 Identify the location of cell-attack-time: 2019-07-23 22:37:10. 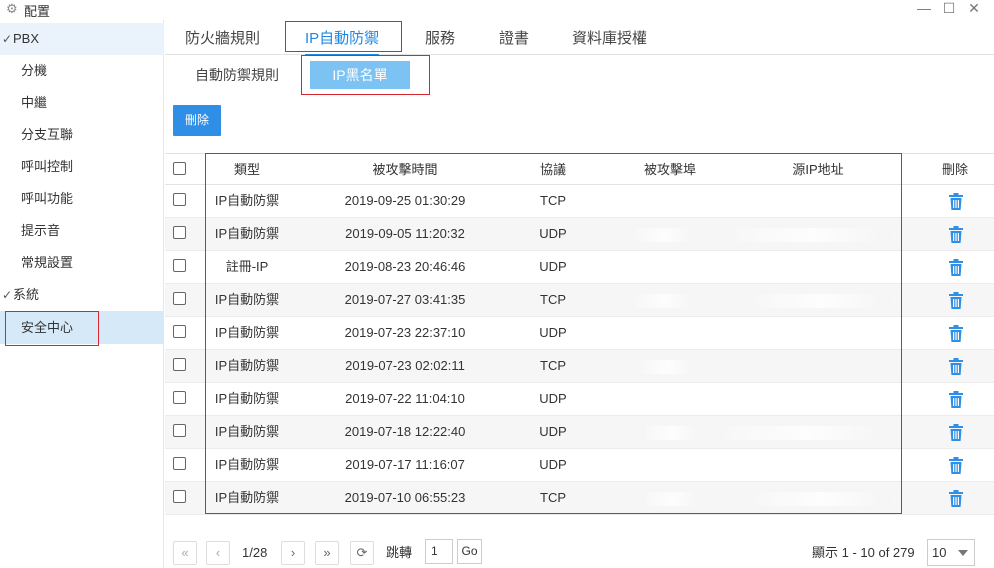
(405, 332).